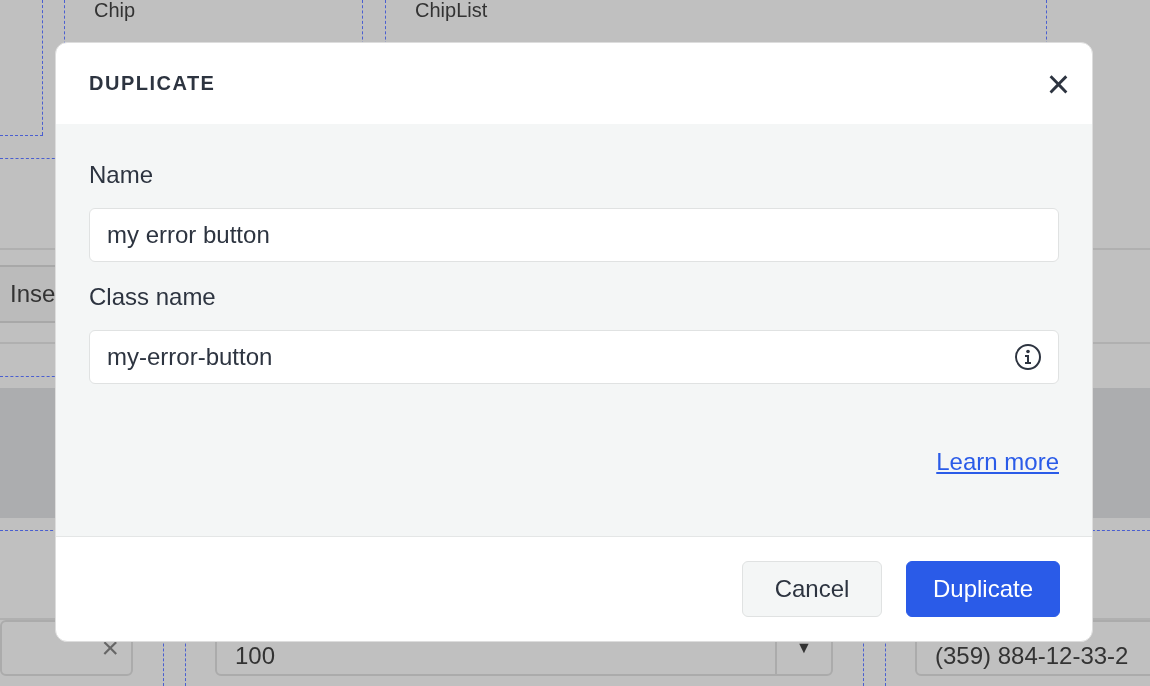 This screenshot has height=686, width=1150. What do you see at coordinates (812, 589) in the screenshot?
I see `cancel-button: Cancel` at bounding box center [812, 589].